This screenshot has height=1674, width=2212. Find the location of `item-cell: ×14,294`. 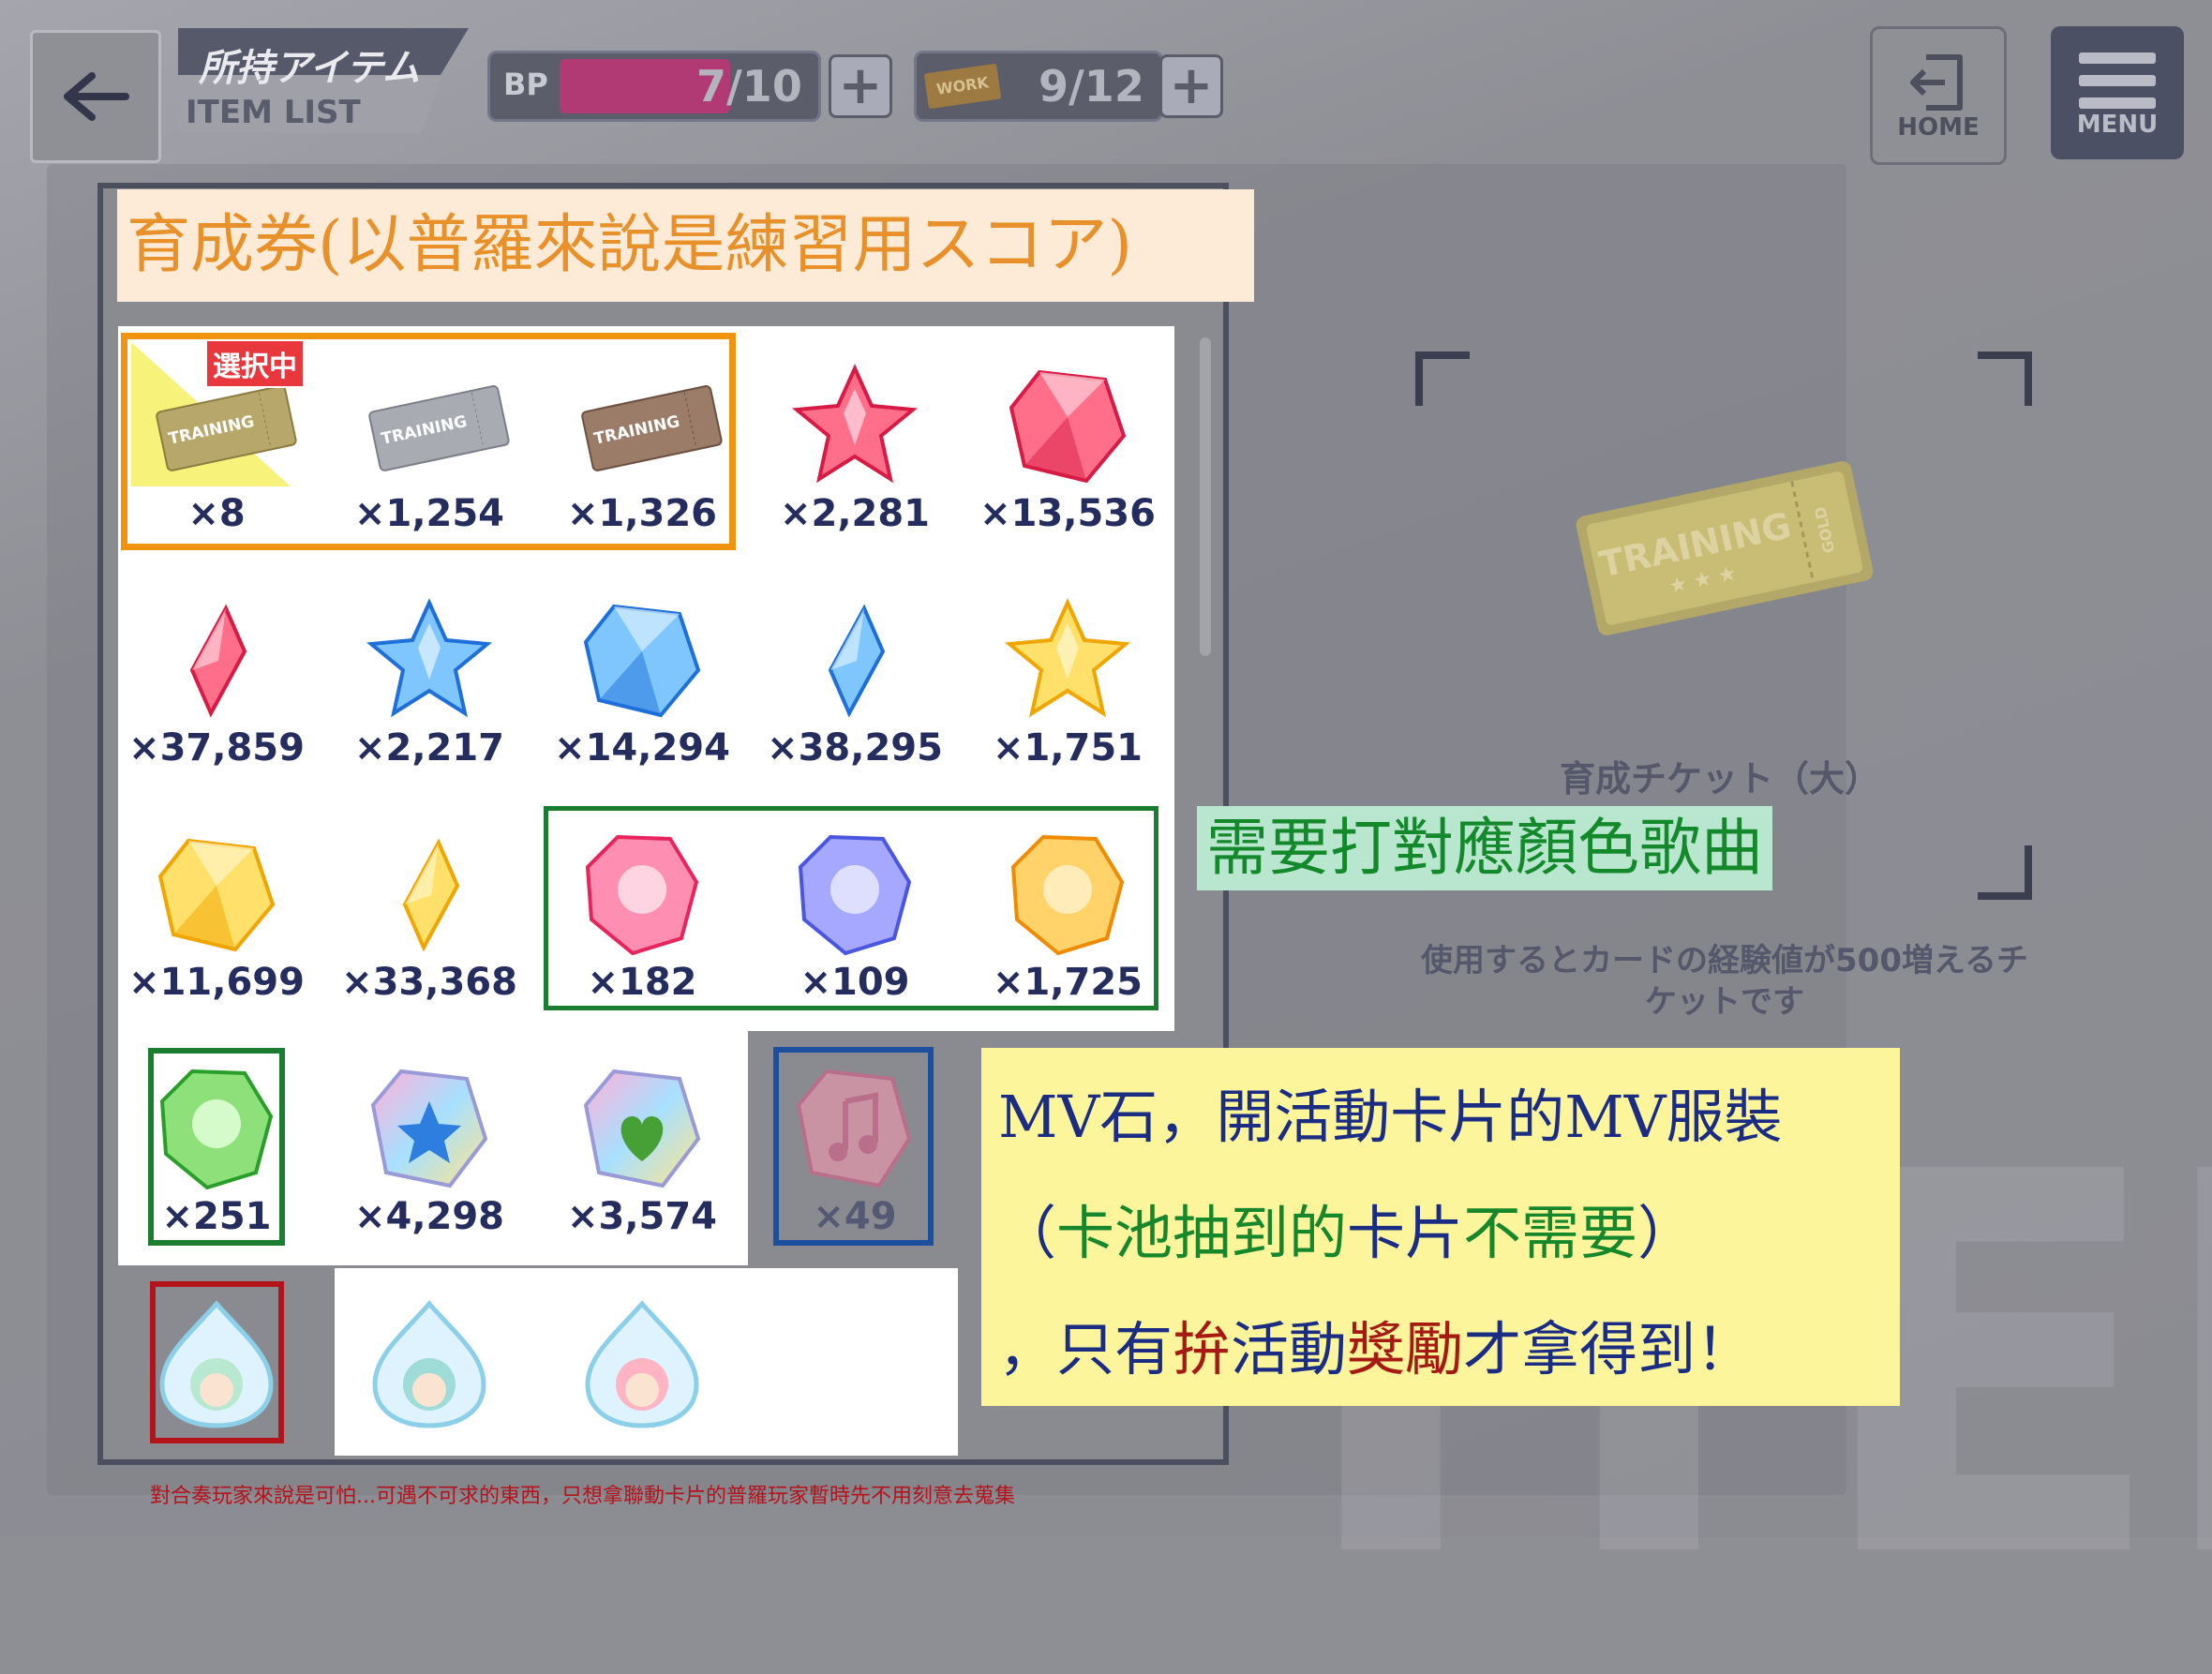

item-cell: ×14,294 is located at coordinates (642, 675).